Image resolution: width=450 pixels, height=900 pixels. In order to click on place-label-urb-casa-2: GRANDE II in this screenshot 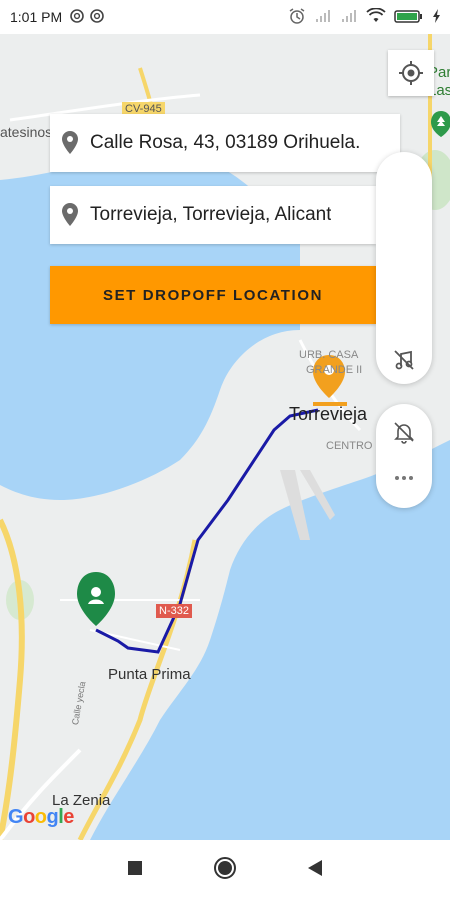, I will do `click(334, 370)`.